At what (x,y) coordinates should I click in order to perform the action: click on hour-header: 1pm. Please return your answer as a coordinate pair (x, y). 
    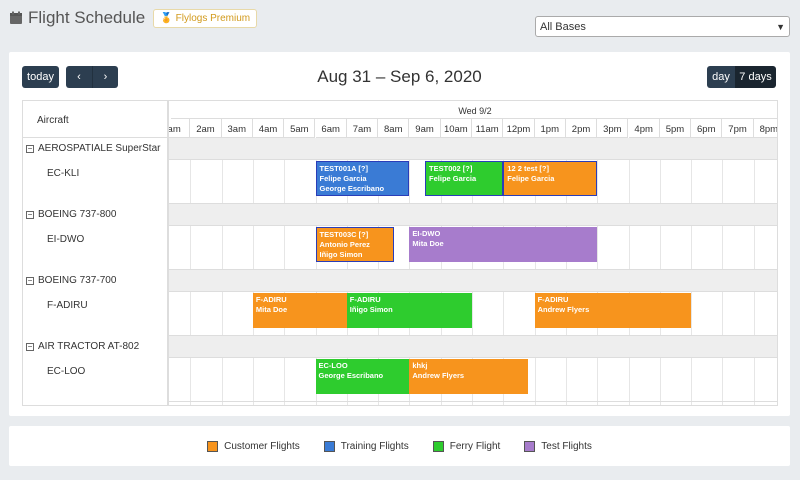
    Looking at the image, I should click on (550, 128).